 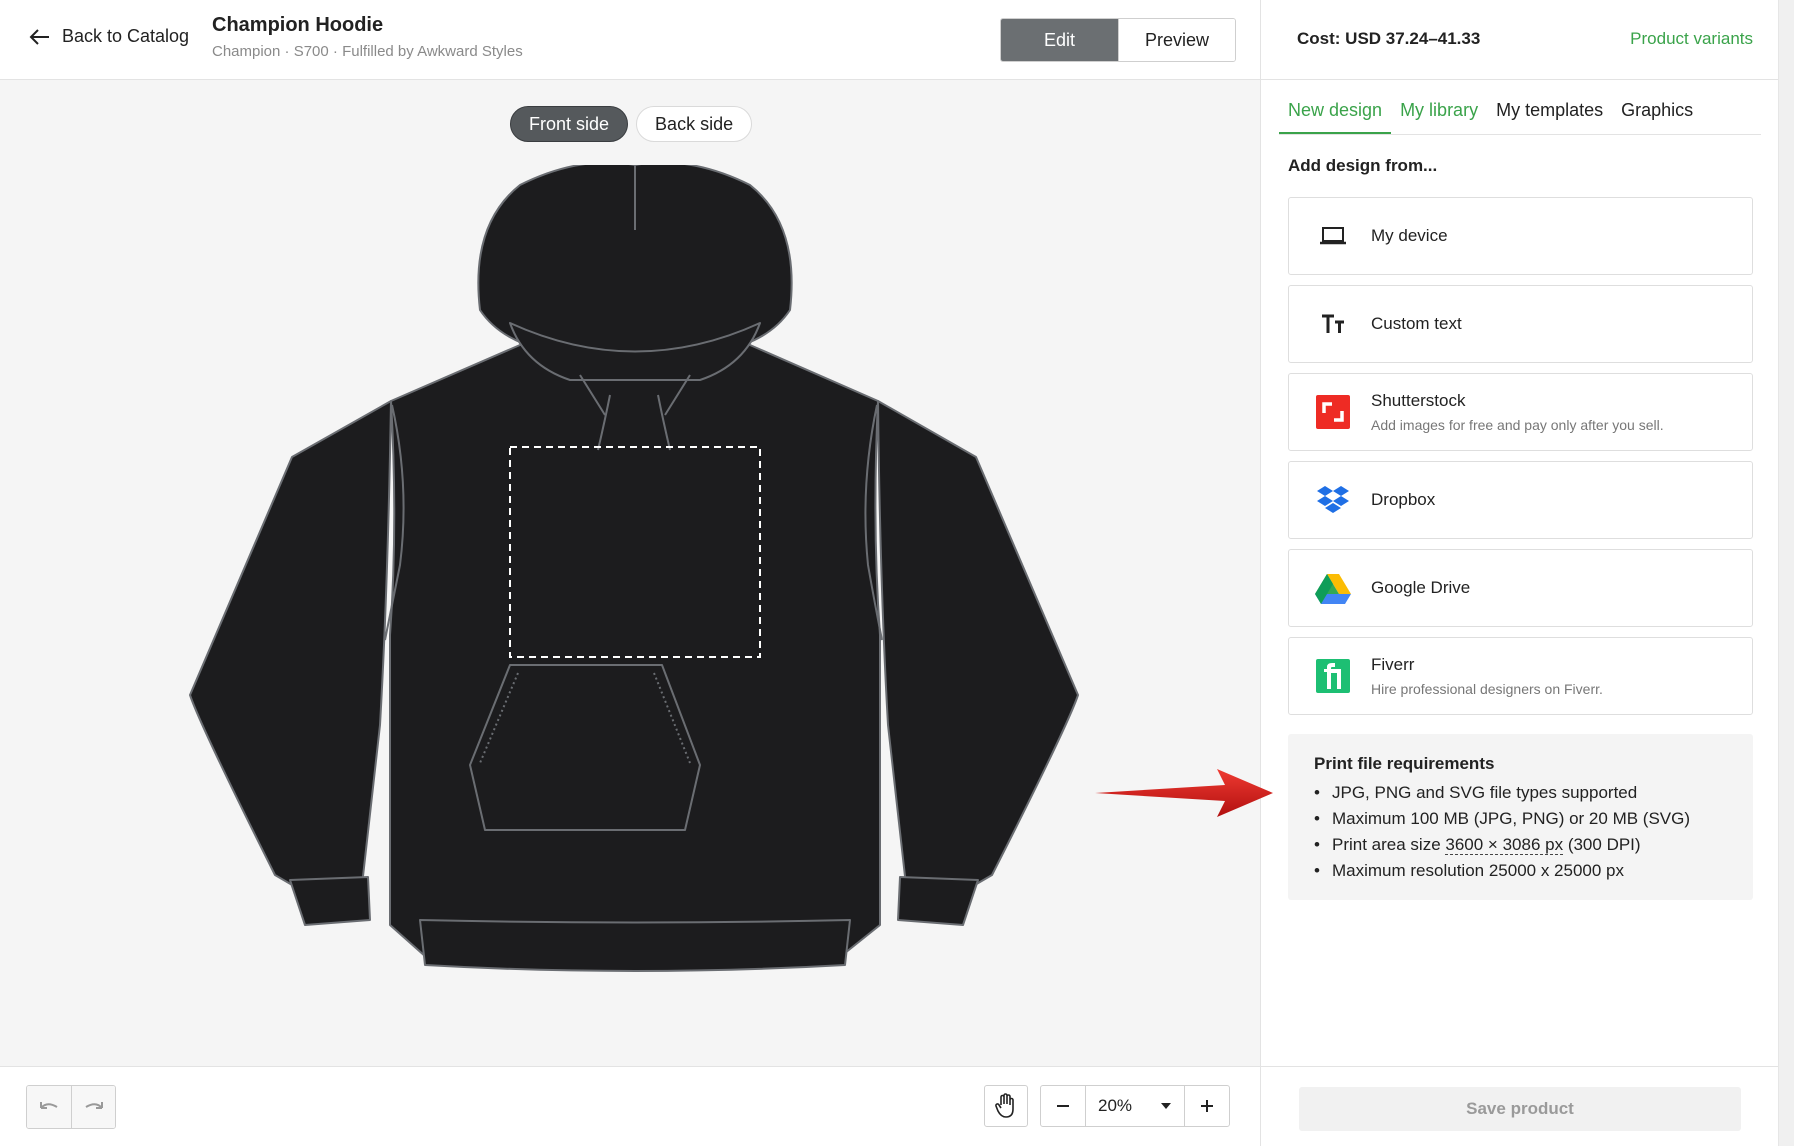 I want to click on caret-down-icon, so click(x=1166, y=1106).